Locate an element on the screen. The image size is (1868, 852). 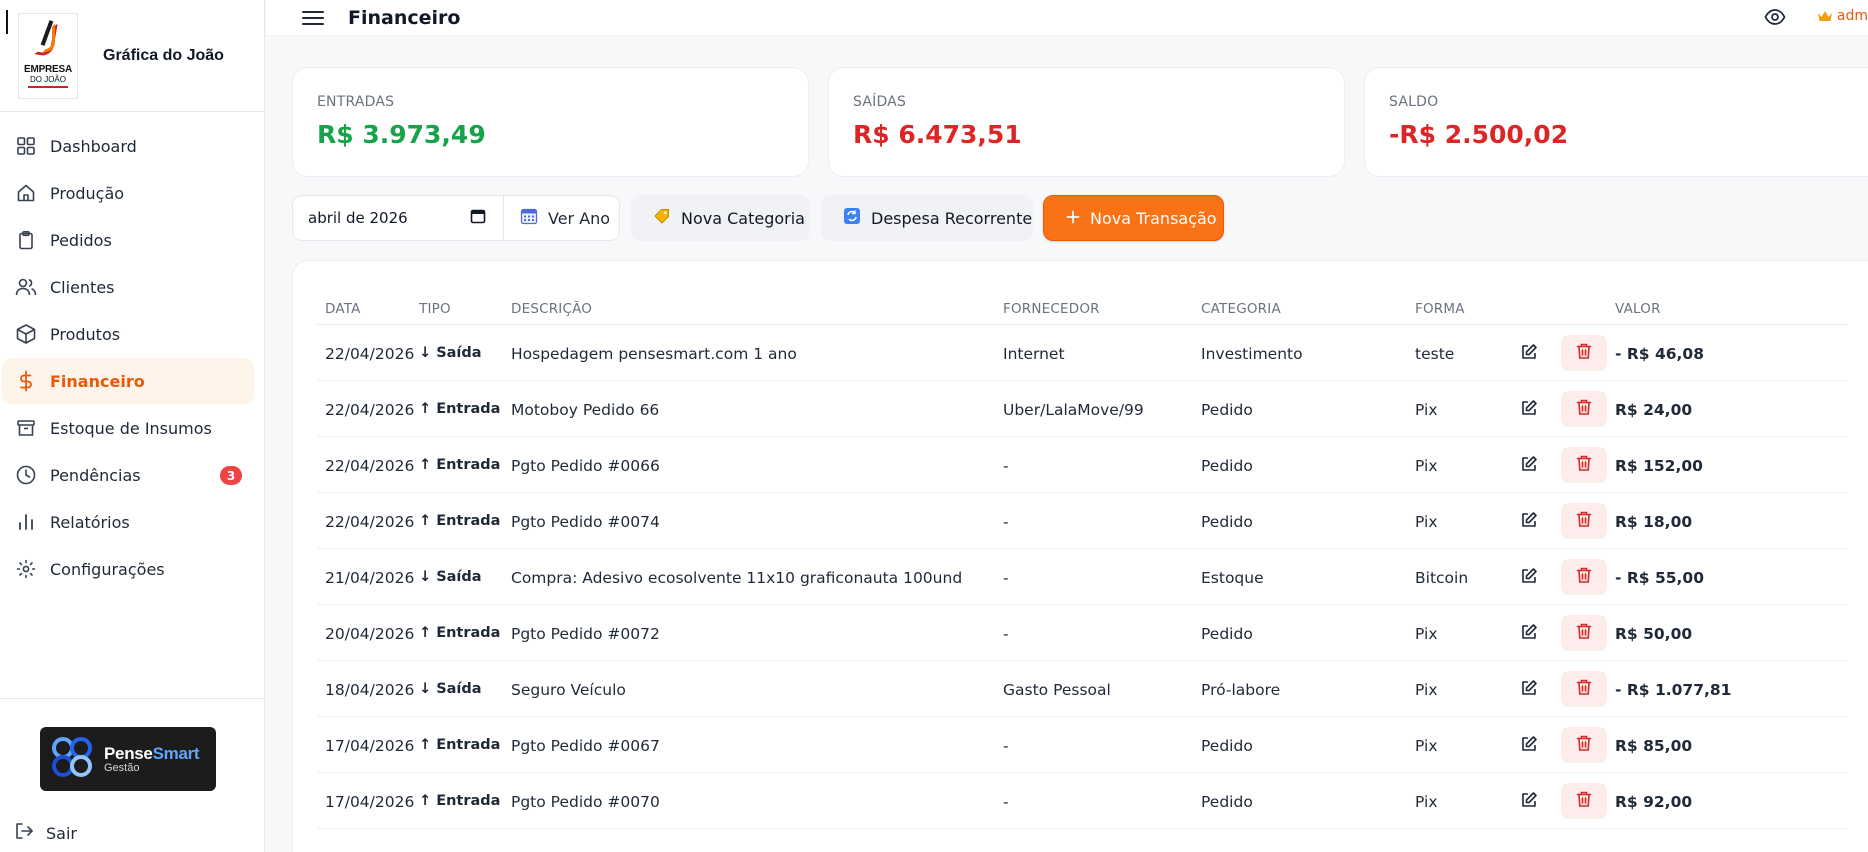
box-icon is located at coordinates (26, 334).